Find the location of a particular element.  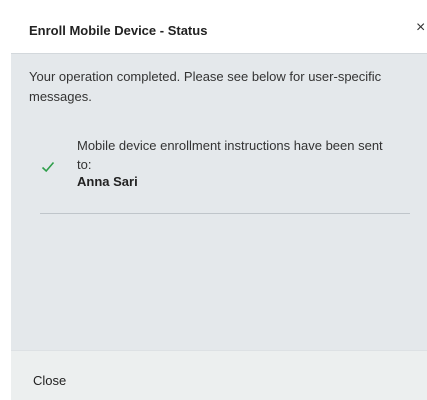

dialog-header: Enroll Mobile Device - Status × is located at coordinates (219, 32).